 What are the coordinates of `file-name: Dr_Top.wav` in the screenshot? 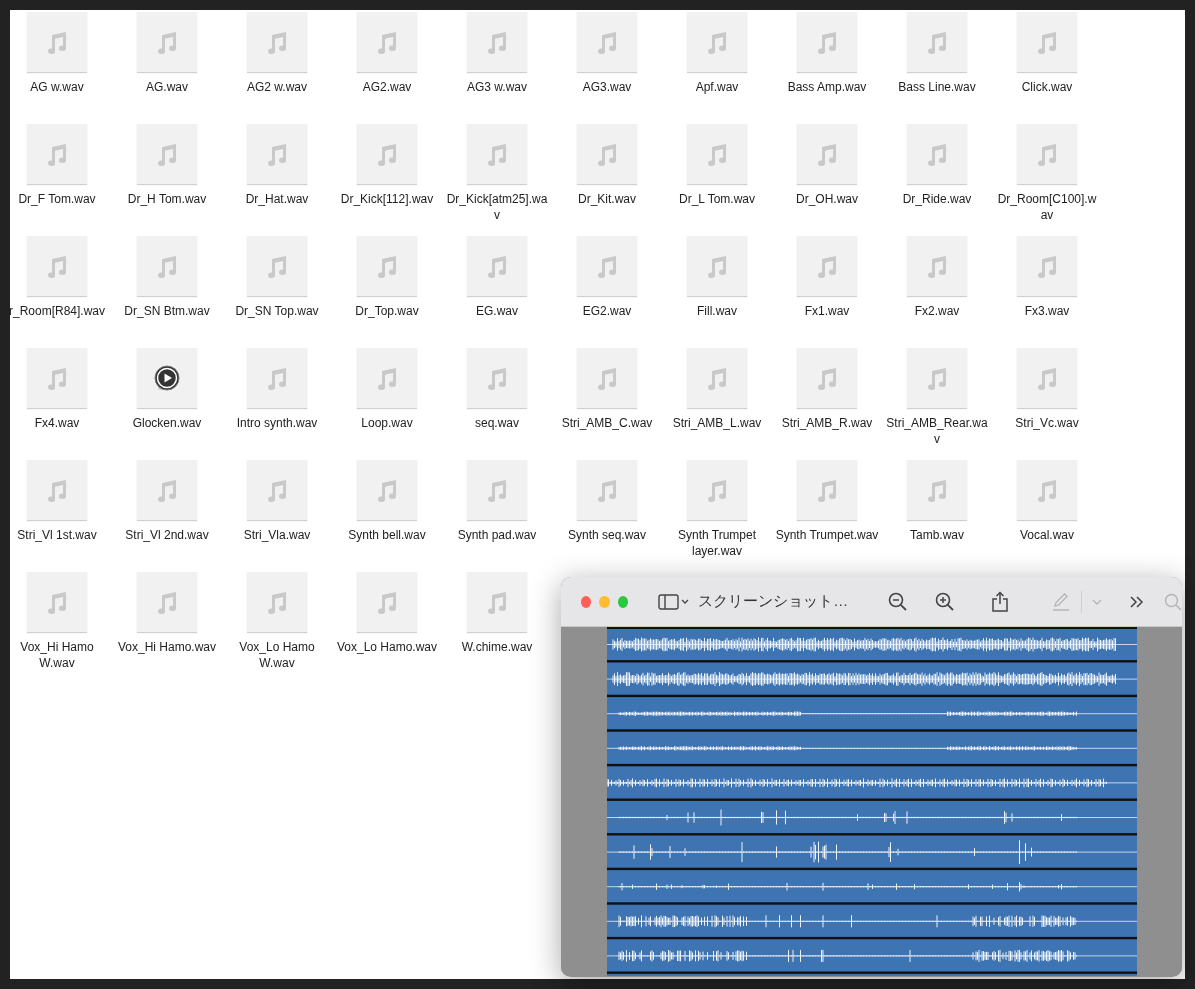 It's located at (387, 311).